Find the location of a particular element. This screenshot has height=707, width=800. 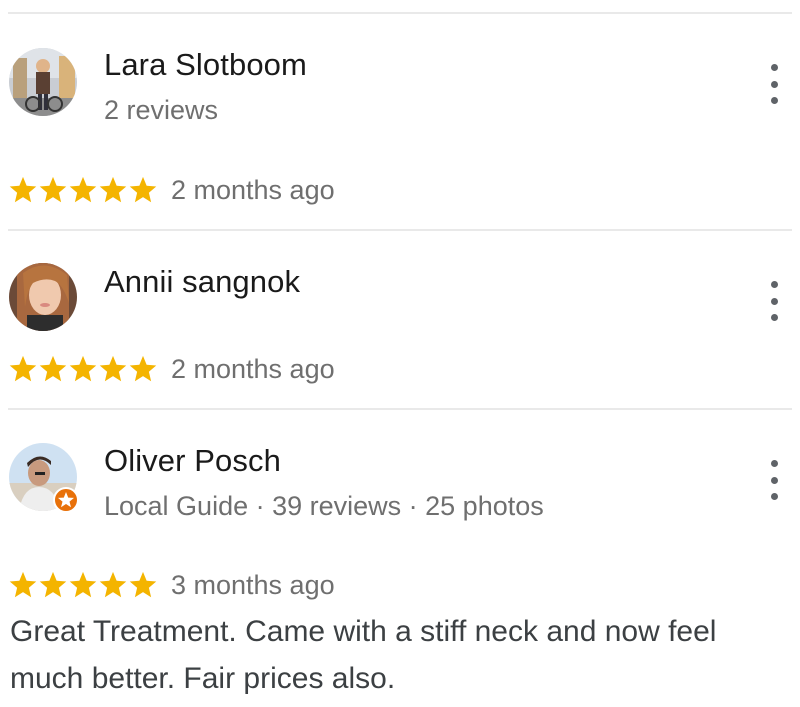

local-guide-badge-icon is located at coordinates (66, 500).